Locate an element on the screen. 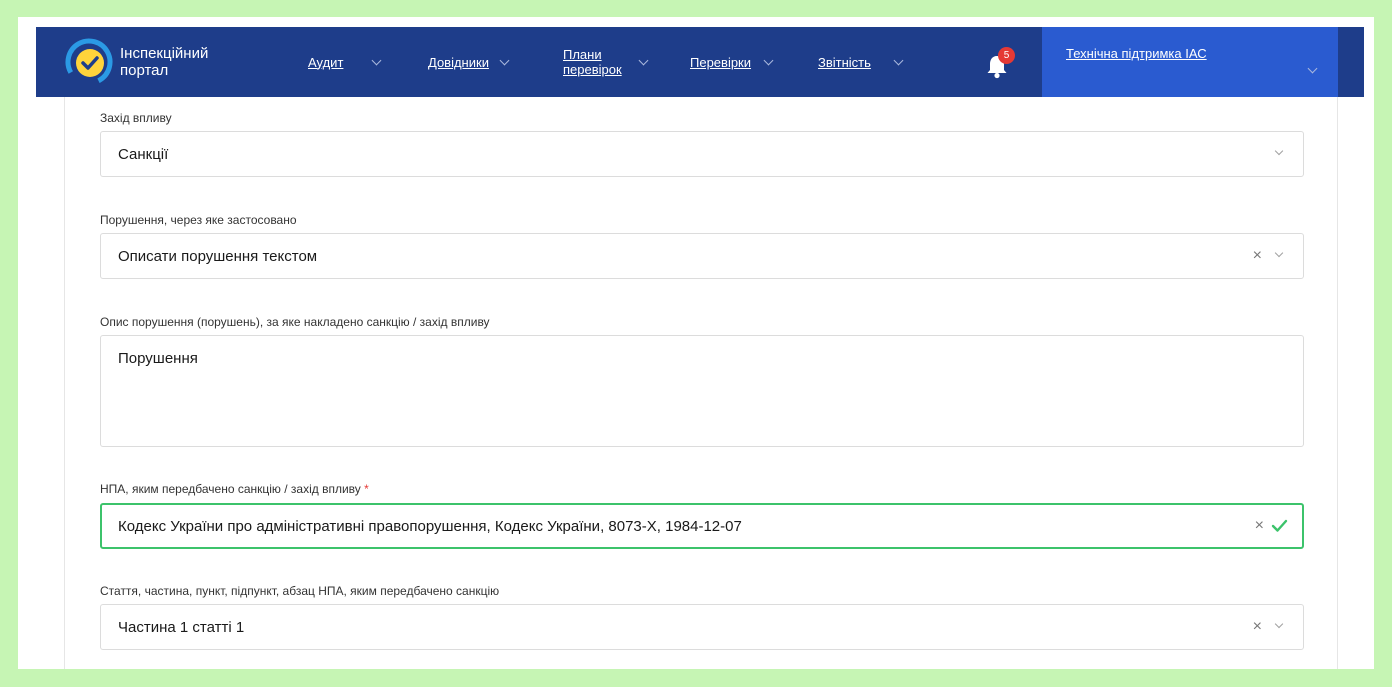 The image size is (1392, 687). measure-label: Захід впливу is located at coordinates (136, 118).